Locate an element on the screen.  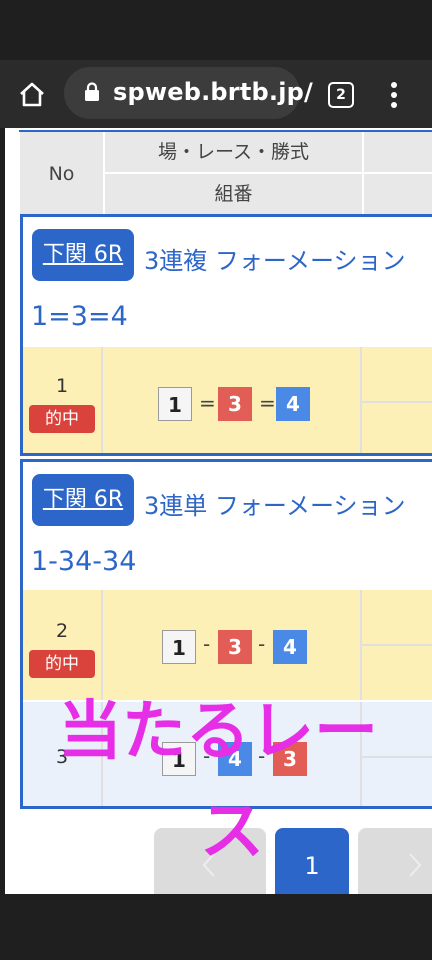
table-header-combo: 組番 is located at coordinates (233, 194).